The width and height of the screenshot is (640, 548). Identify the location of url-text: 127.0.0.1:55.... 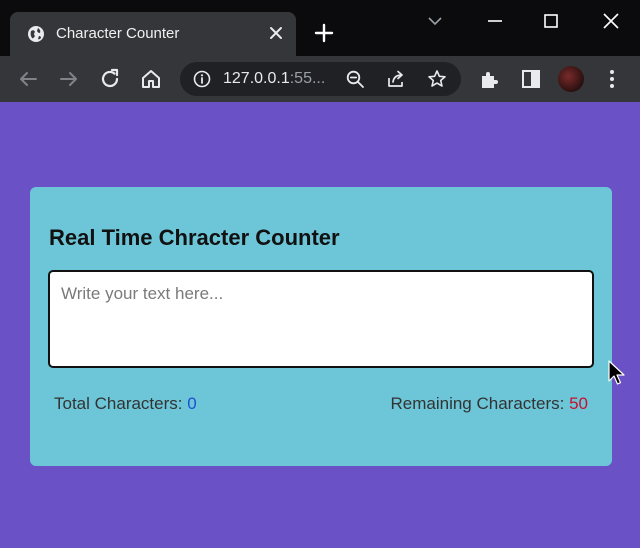
(278, 79).